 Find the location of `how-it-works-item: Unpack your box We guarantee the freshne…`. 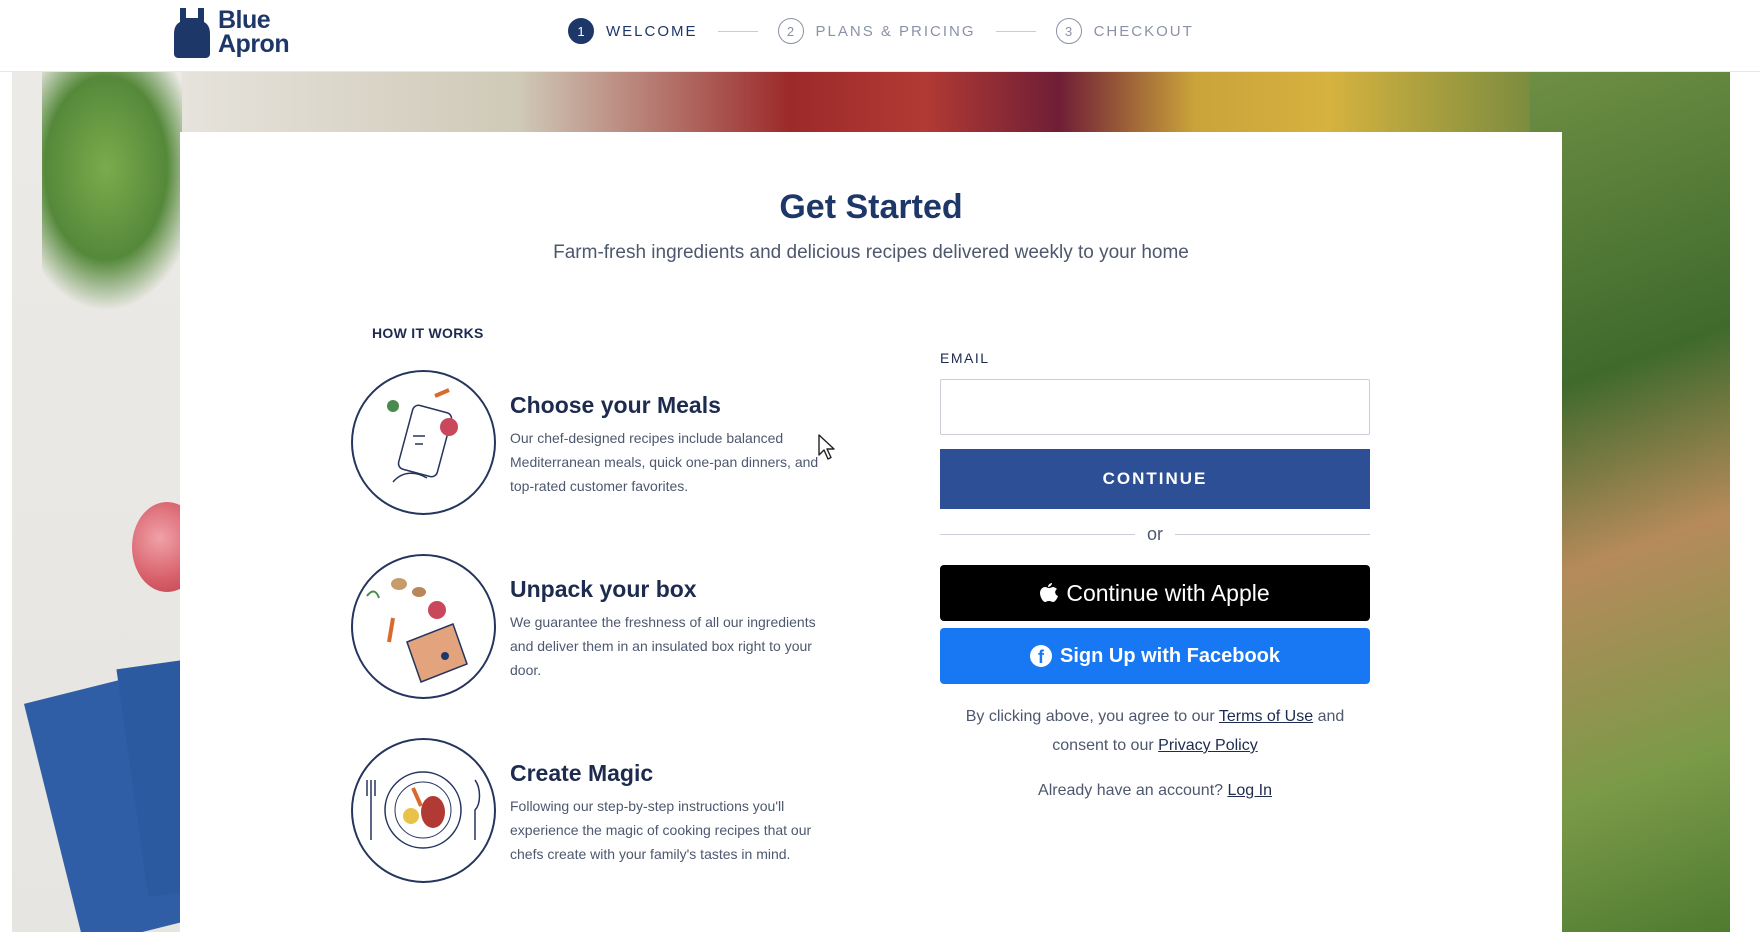

how-it-works-item: Unpack your box We guarantee the freshne… is located at coordinates (586, 629).